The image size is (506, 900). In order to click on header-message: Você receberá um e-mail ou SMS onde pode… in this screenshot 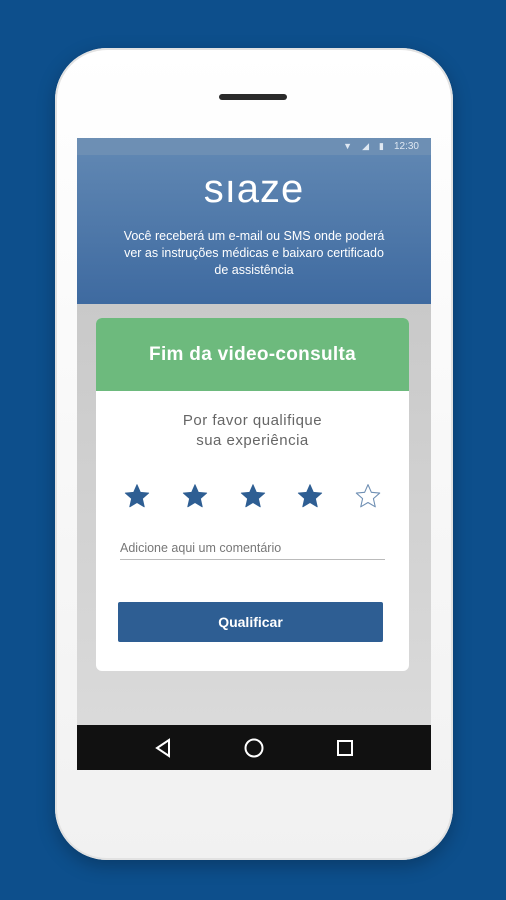, I will do `click(254, 253)`.